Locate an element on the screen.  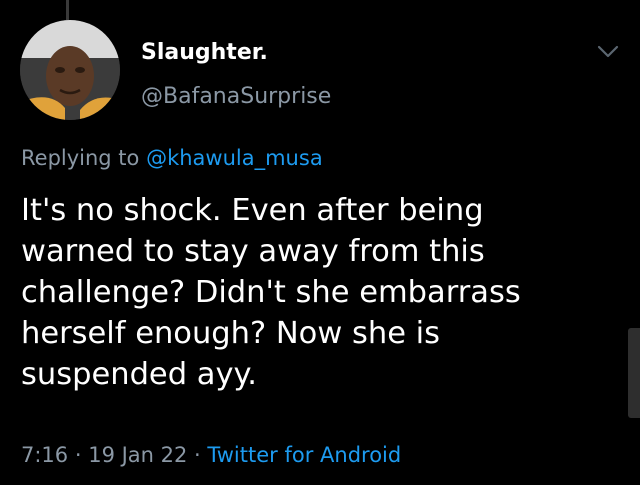
scrollbar is located at coordinates (634, 373).